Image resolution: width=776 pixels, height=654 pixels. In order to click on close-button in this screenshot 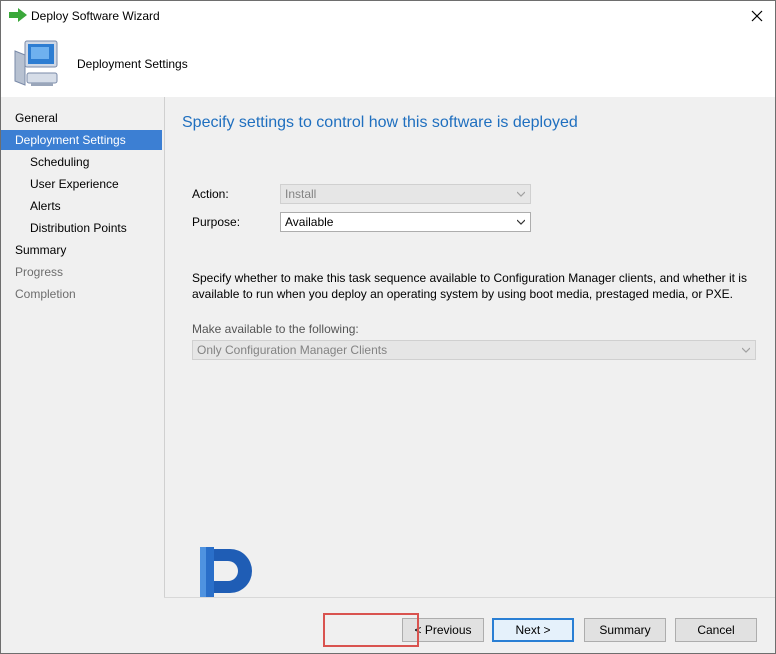, I will do `click(757, 16)`.